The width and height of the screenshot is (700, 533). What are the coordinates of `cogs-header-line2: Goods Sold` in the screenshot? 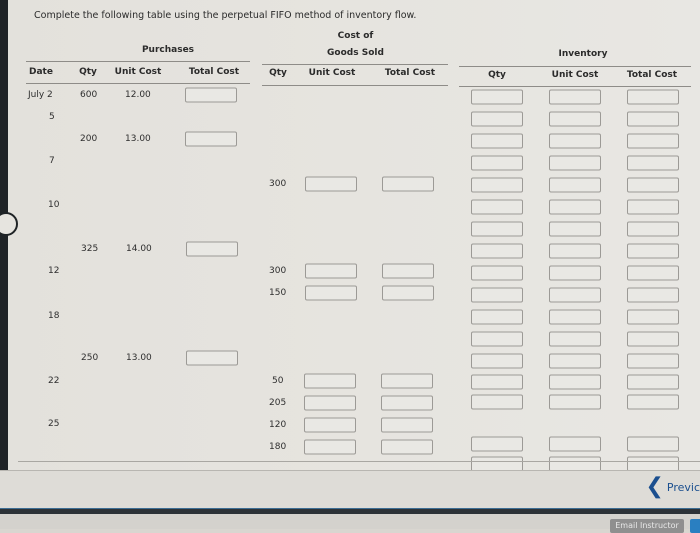 It's located at (355, 53).